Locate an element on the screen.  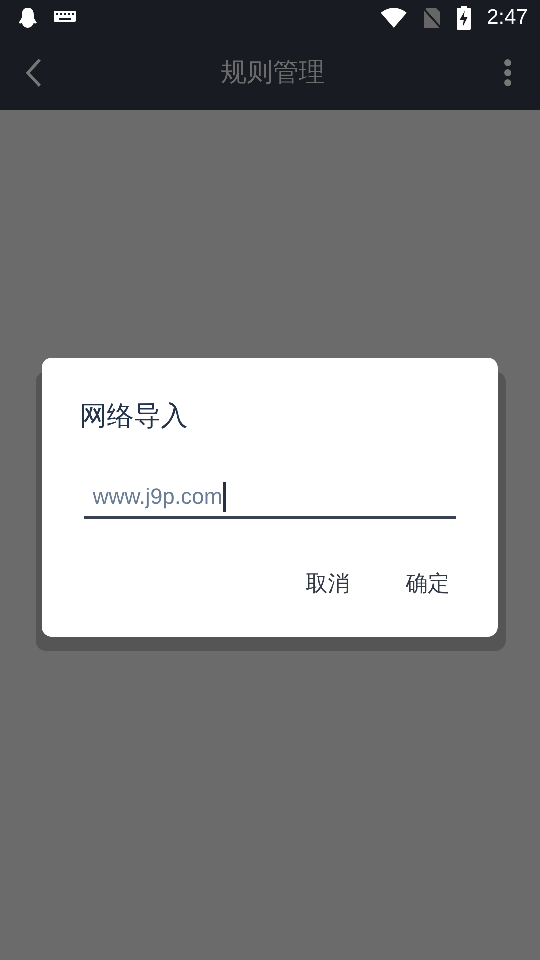
url-field: www.j9p.com is located at coordinates (270, 498).